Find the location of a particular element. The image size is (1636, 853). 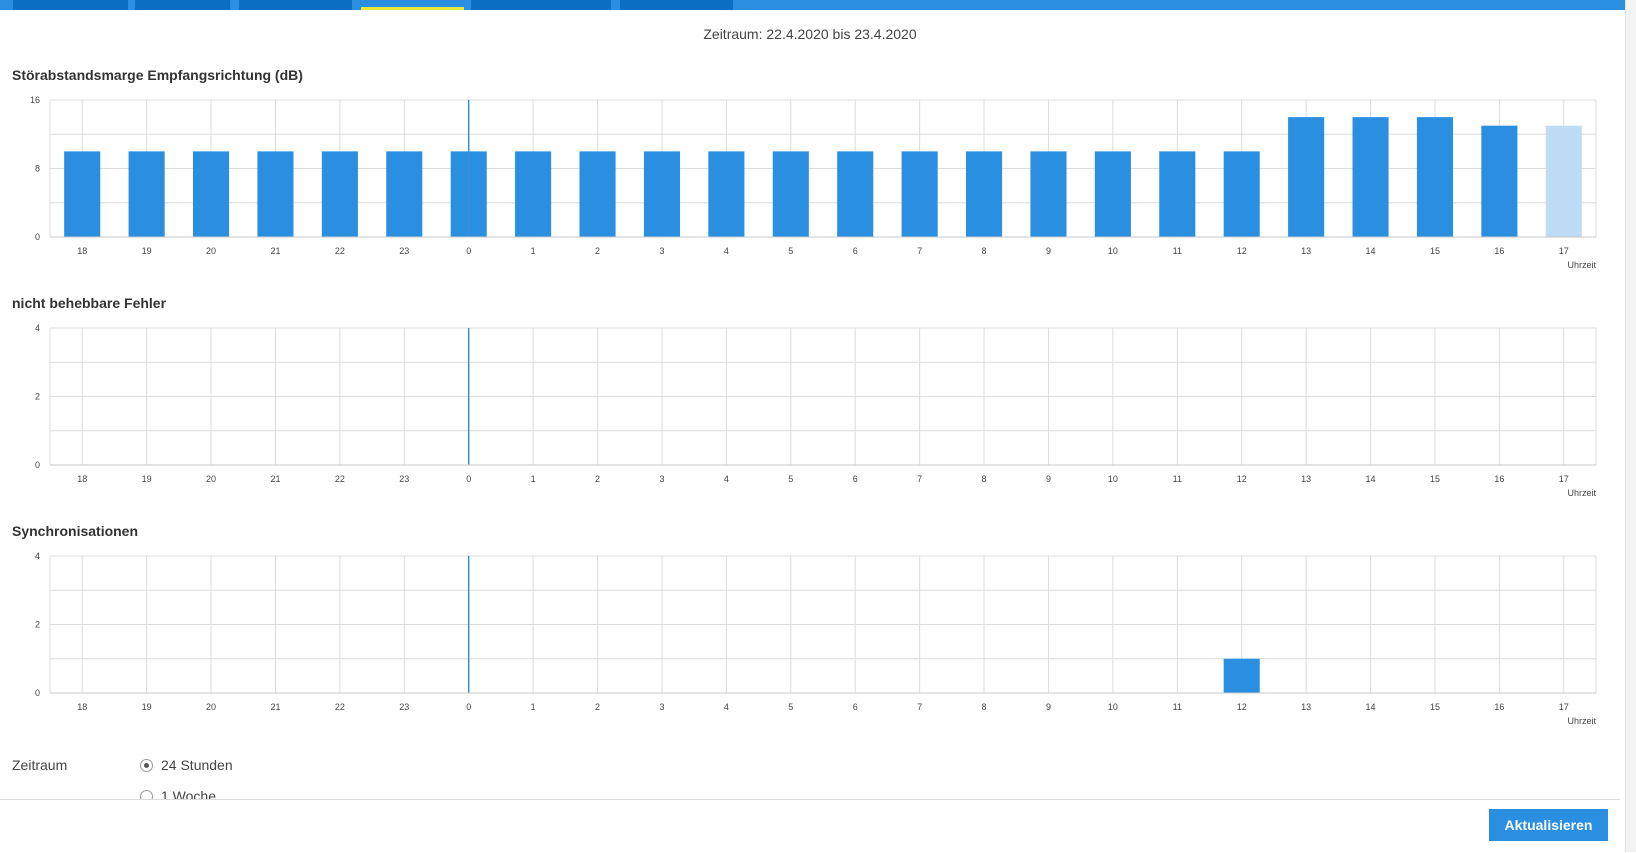

tab-bar is located at coordinates (818, 5).